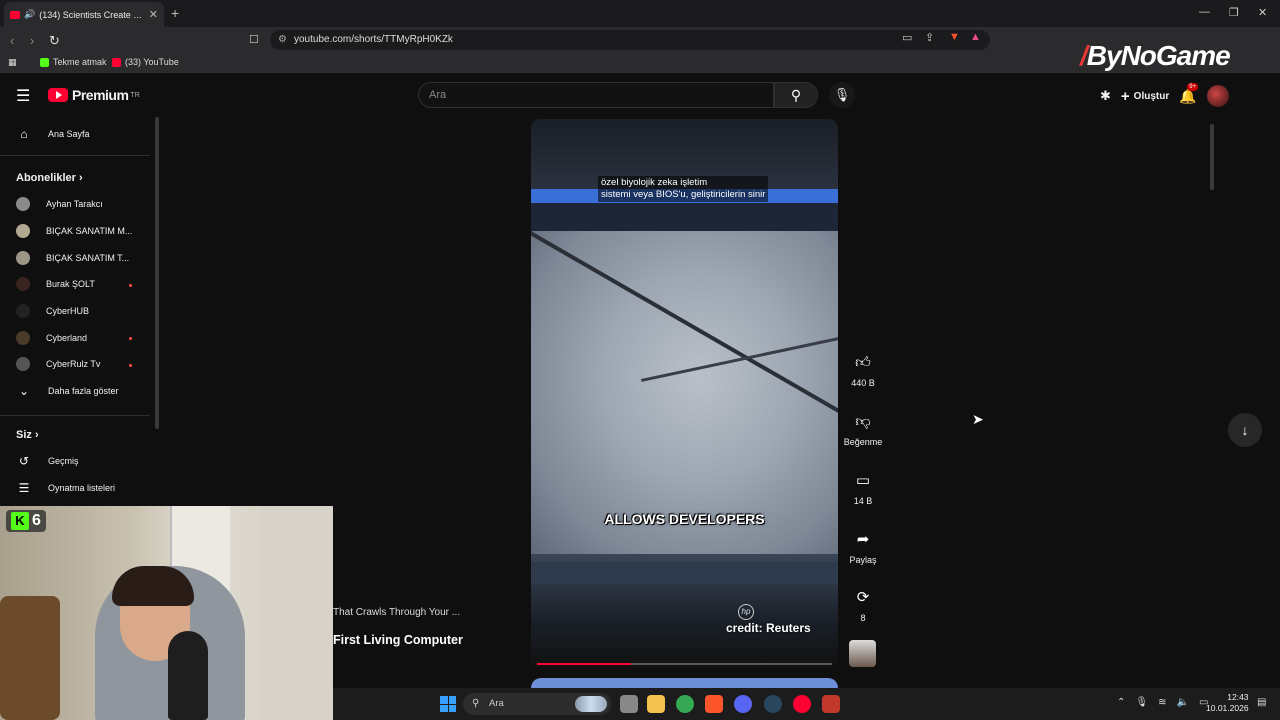 The width and height of the screenshot is (1280, 720). What do you see at coordinates (1261, 702) in the screenshot?
I see `notification-center-icon: ▤` at bounding box center [1261, 702].